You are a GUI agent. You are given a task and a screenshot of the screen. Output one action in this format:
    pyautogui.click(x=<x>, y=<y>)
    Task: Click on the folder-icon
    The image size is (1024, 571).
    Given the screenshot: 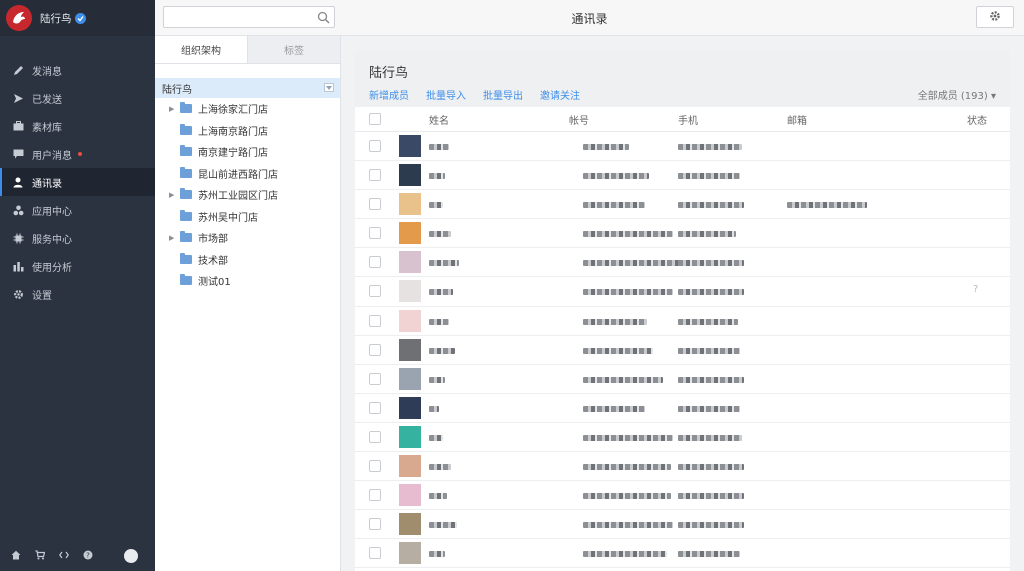 What is the action you would take?
    pyautogui.click(x=186, y=215)
    